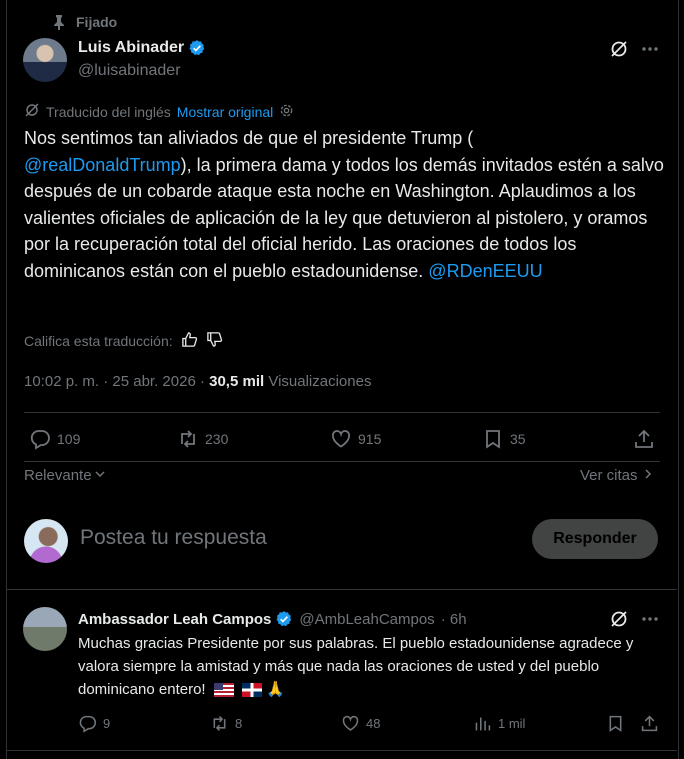  I want to click on reply-time: · 6h, so click(454, 619).